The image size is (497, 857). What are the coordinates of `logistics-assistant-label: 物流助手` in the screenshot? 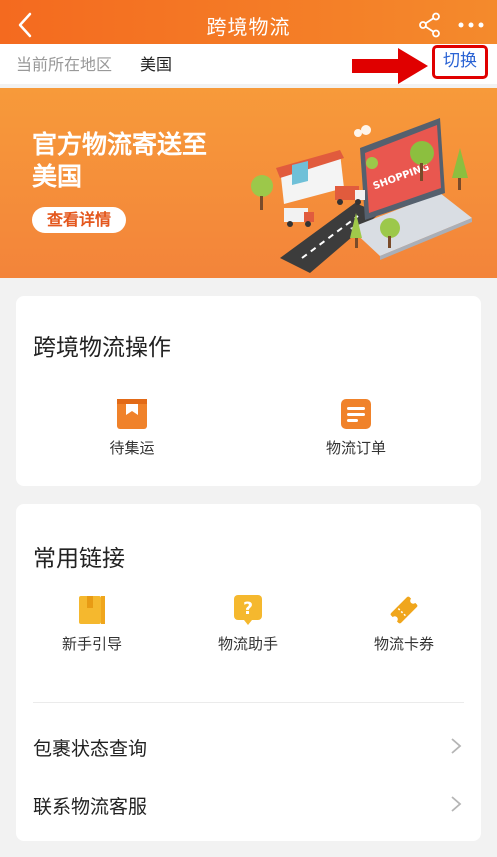 It's located at (247, 644).